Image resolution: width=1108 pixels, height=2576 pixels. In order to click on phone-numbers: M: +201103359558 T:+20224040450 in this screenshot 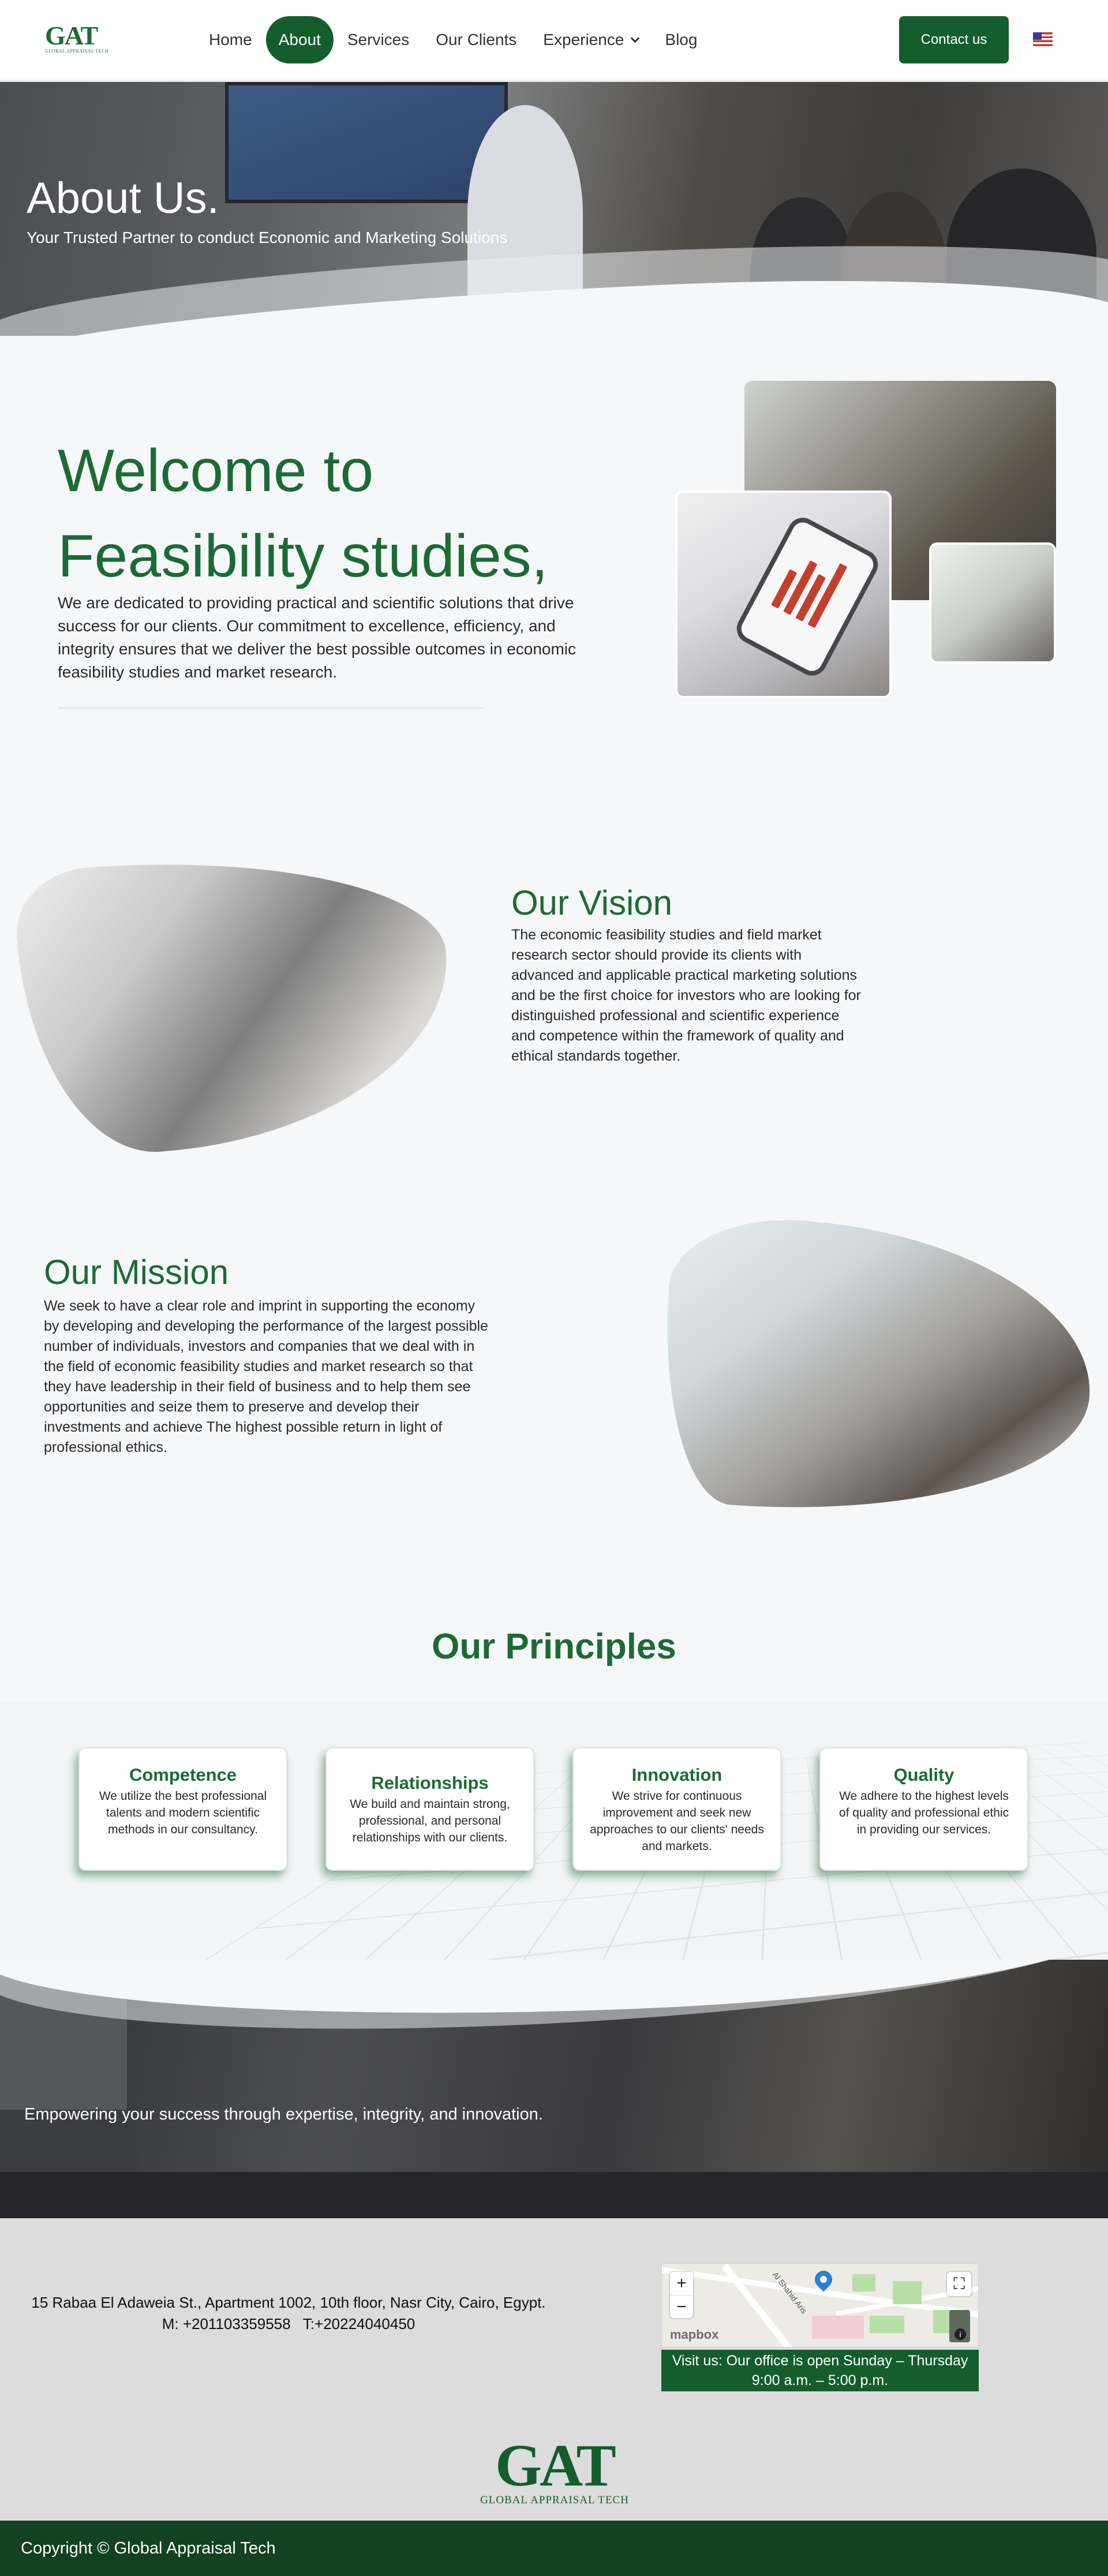, I will do `click(288, 2323)`.